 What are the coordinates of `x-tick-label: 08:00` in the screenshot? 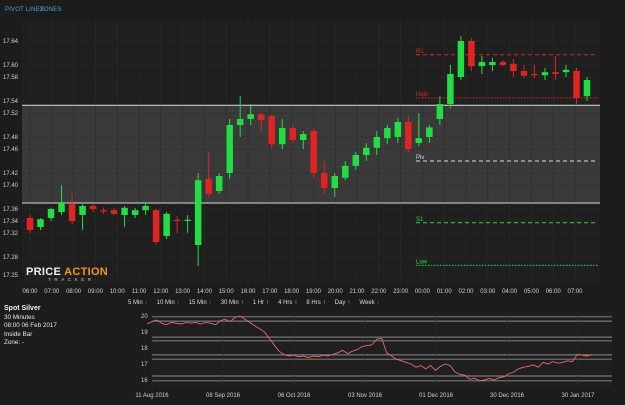 It's located at (74, 292).